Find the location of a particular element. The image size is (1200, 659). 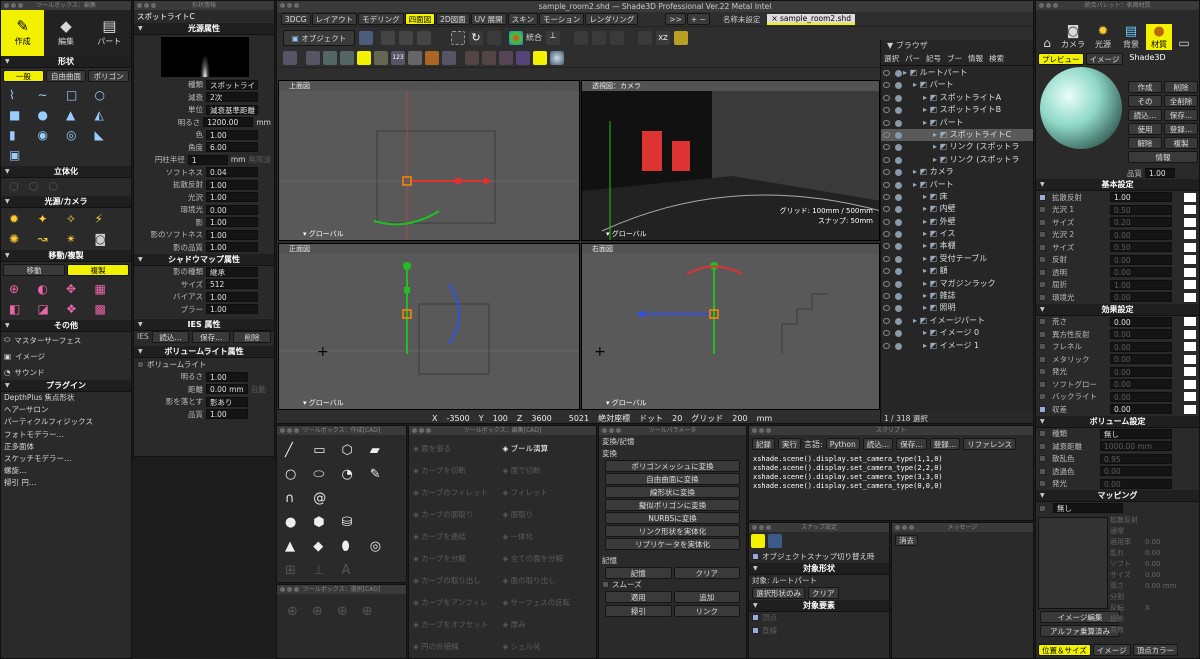

row-value-field: 減衰基準距離 is located at coordinates (232, 109).